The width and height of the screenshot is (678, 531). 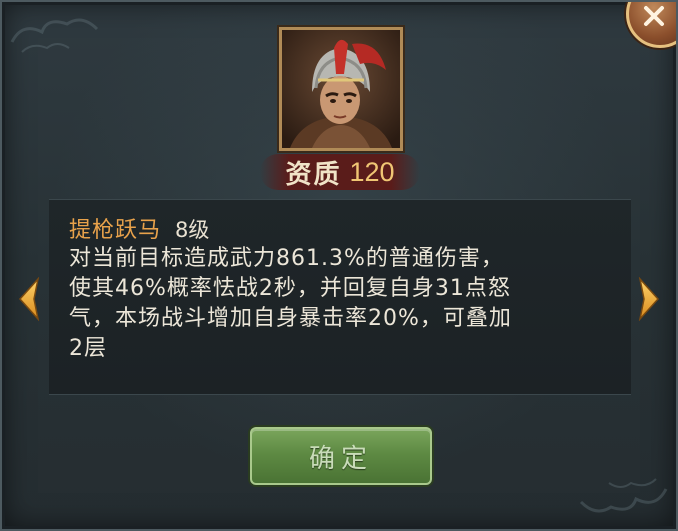 I want to click on general-portrait, so click(x=341, y=89).